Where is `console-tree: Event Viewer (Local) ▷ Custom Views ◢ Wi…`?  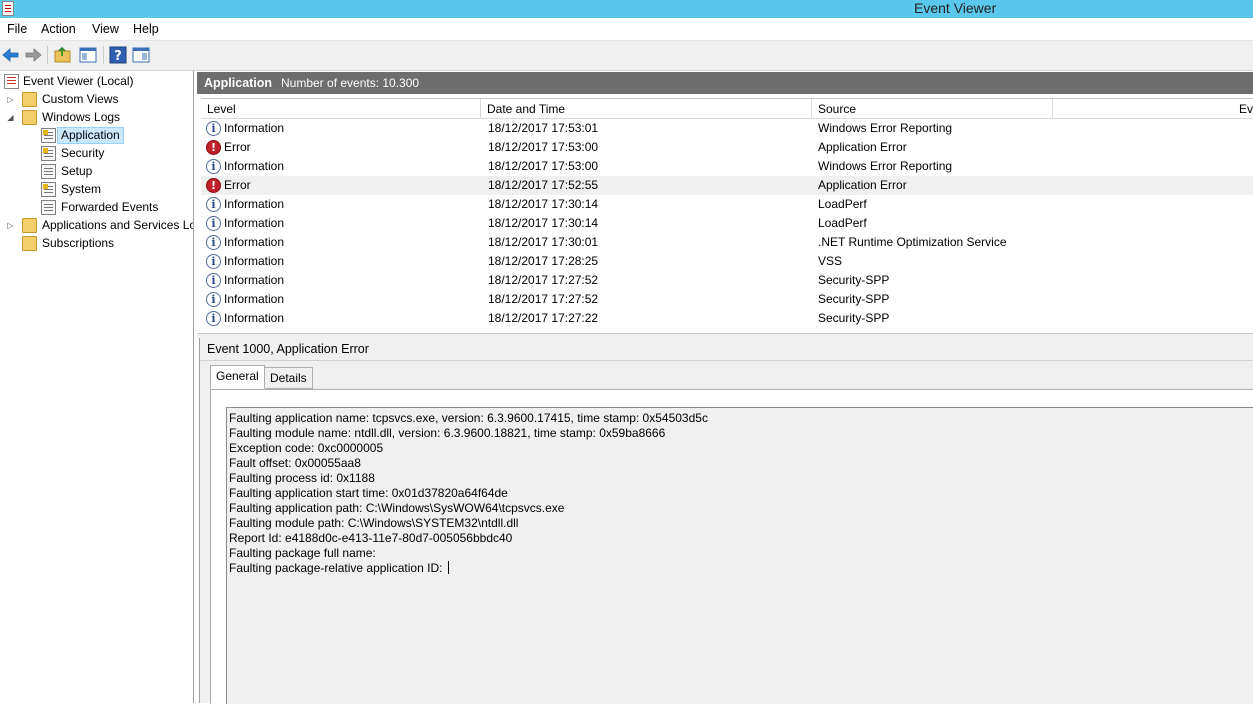
console-tree: Event Viewer (Local) ▷ Custom Views ◢ Wi… is located at coordinates (97, 387).